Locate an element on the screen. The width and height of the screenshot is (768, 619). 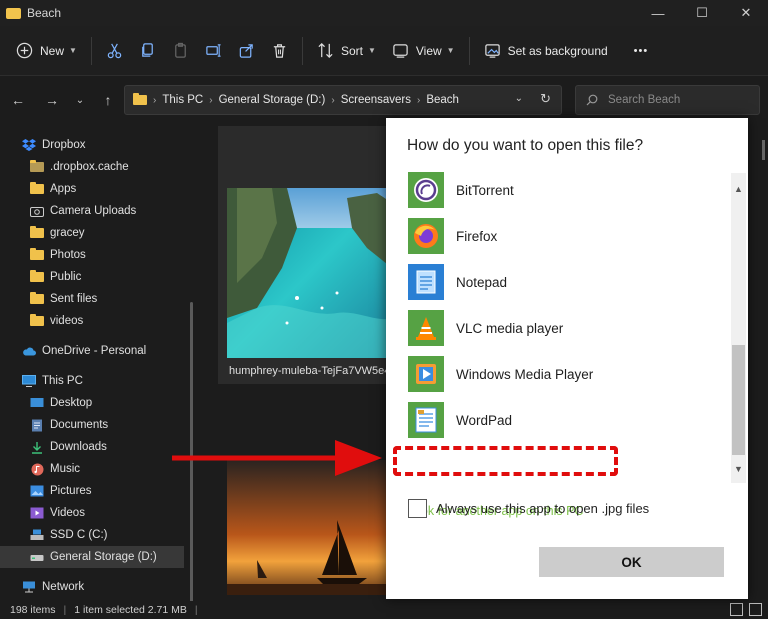
scroll-up-icon: ▲ is located at coordinates (738, 188).